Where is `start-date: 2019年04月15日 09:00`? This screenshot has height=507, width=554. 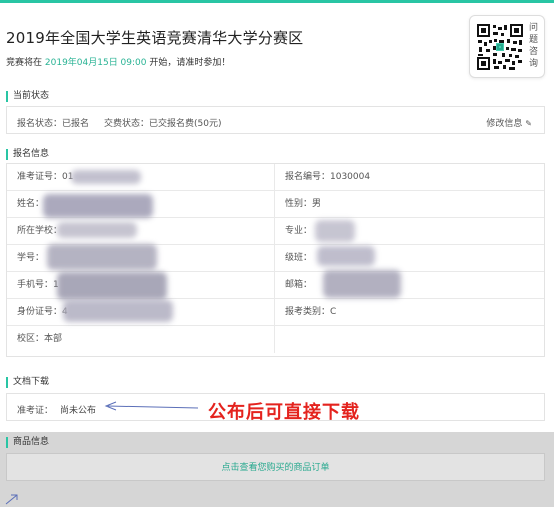 start-date: 2019年04月15日 09:00 is located at coordinates (95, 63).